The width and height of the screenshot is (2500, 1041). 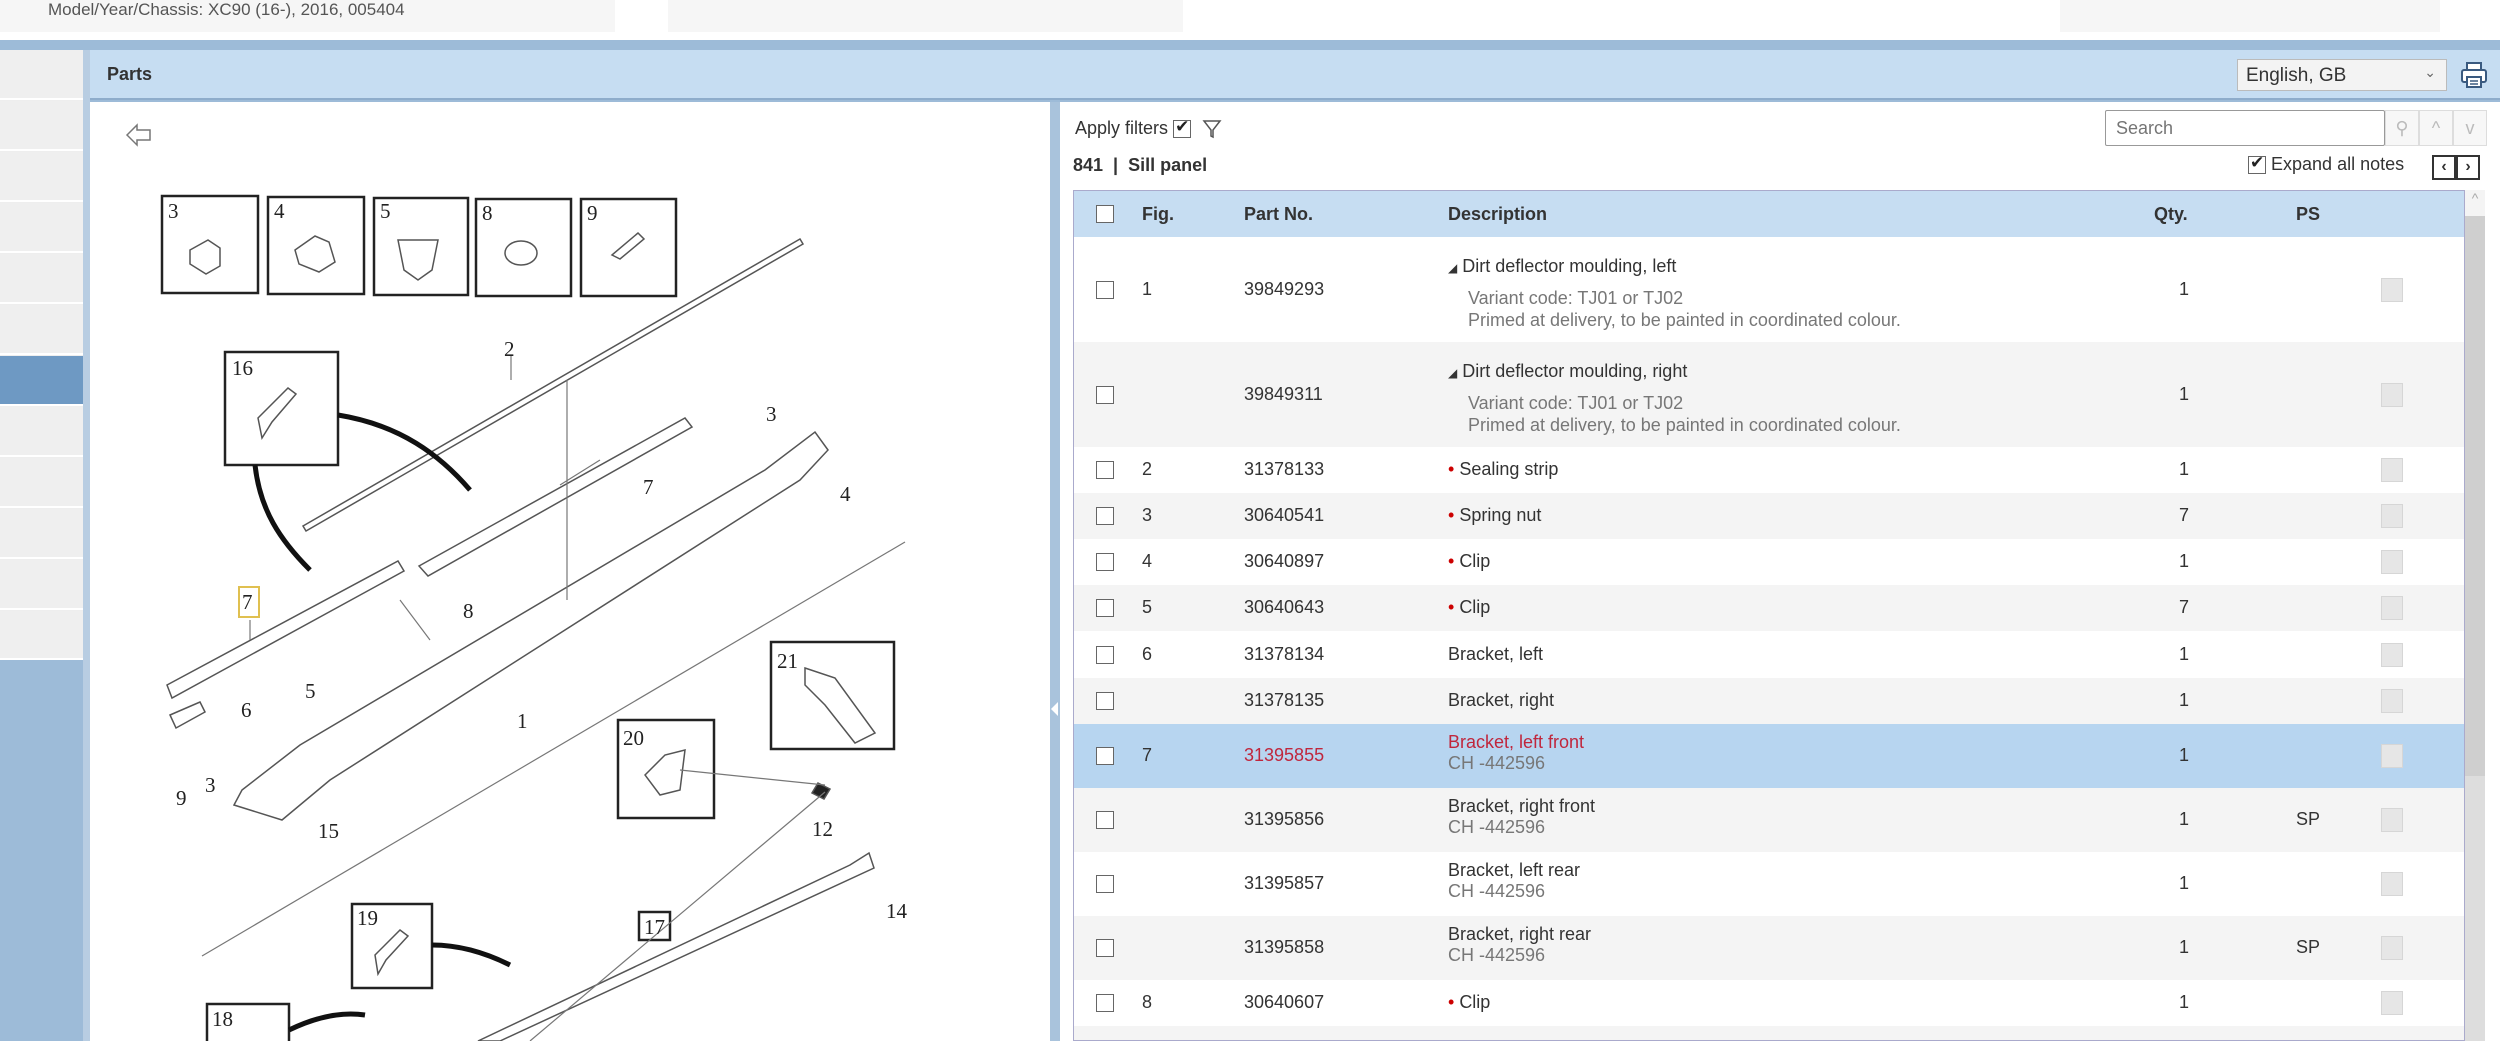 What do you see at coordinates (2468, 167) in the screenshot?
I see `next-button: ›` at bounding box center [2468, 167].